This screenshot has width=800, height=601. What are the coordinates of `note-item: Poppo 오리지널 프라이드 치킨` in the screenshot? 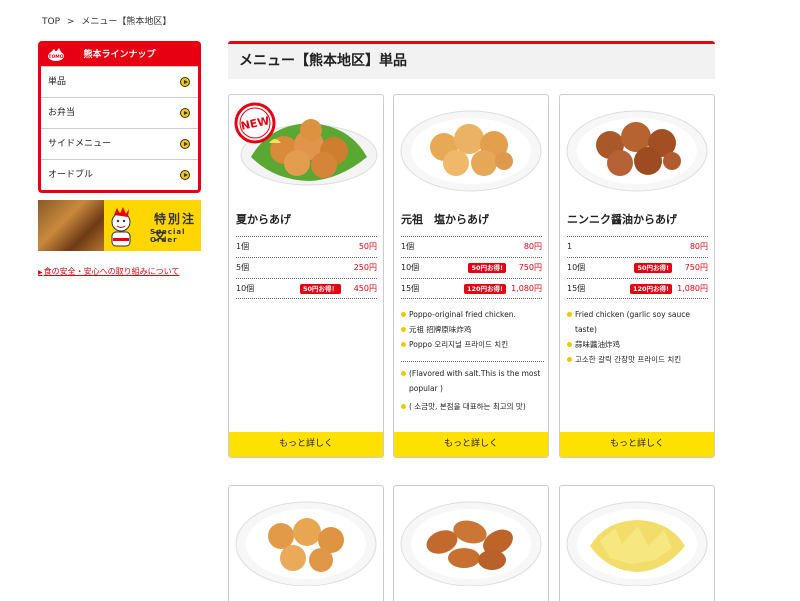 It's located at (472, 344).